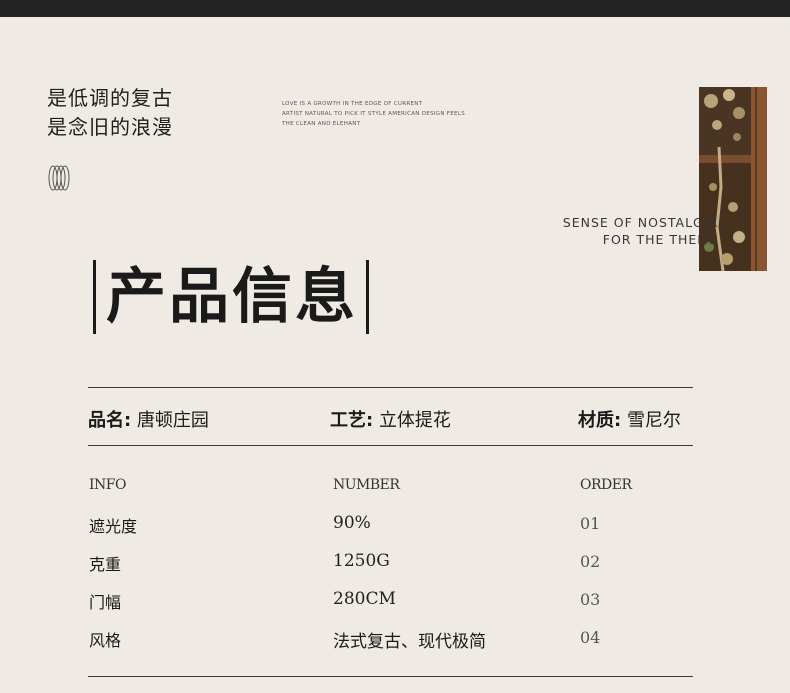 This screenshot has width=790, height=693. Describe the element at coordinates (390, 445) in the screenshot. I see `divider-middle` at that location.